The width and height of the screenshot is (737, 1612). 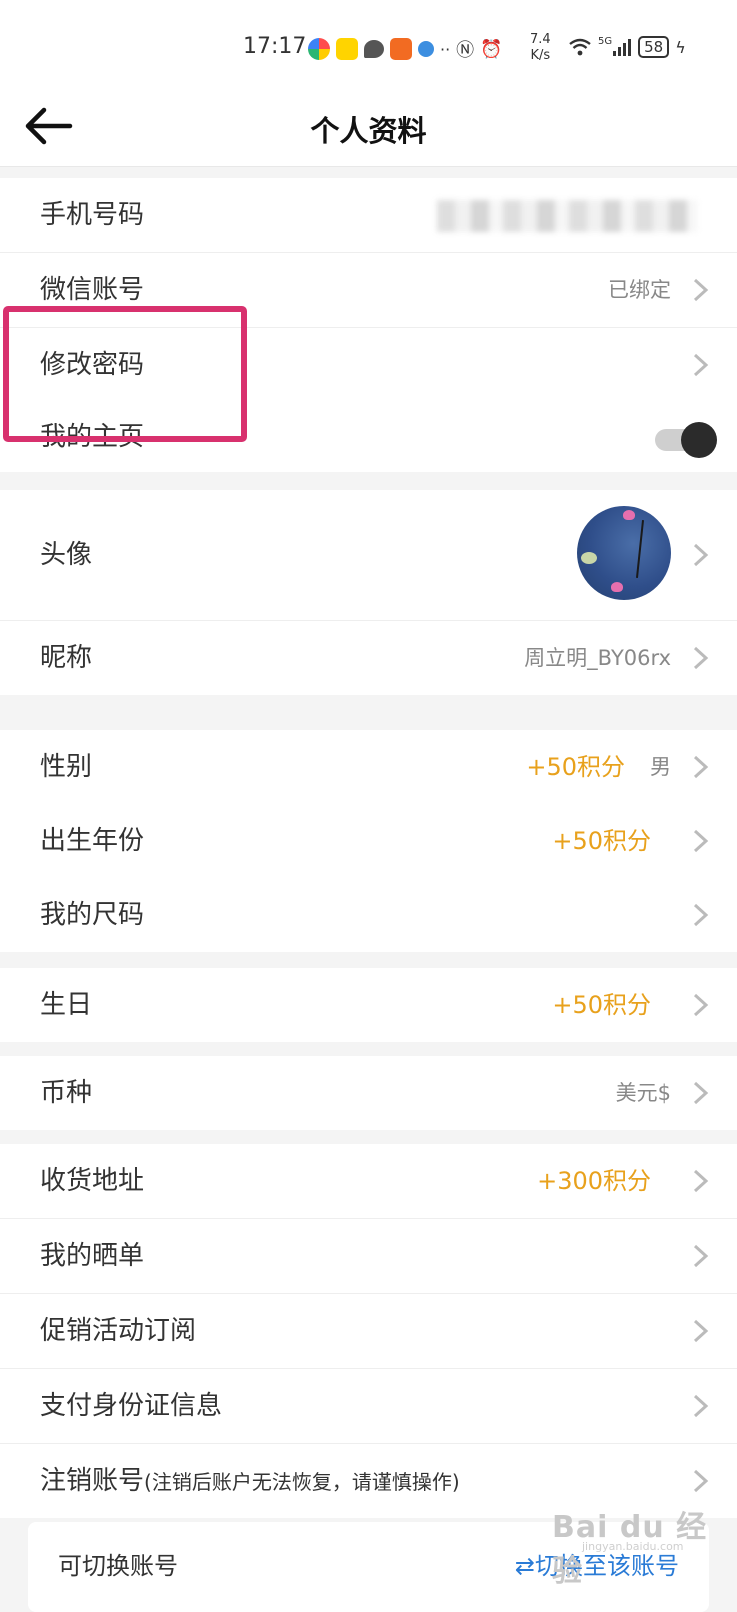 I want to click on payment-id-row: 支付身份证信息, so click(x=368, y=1406).